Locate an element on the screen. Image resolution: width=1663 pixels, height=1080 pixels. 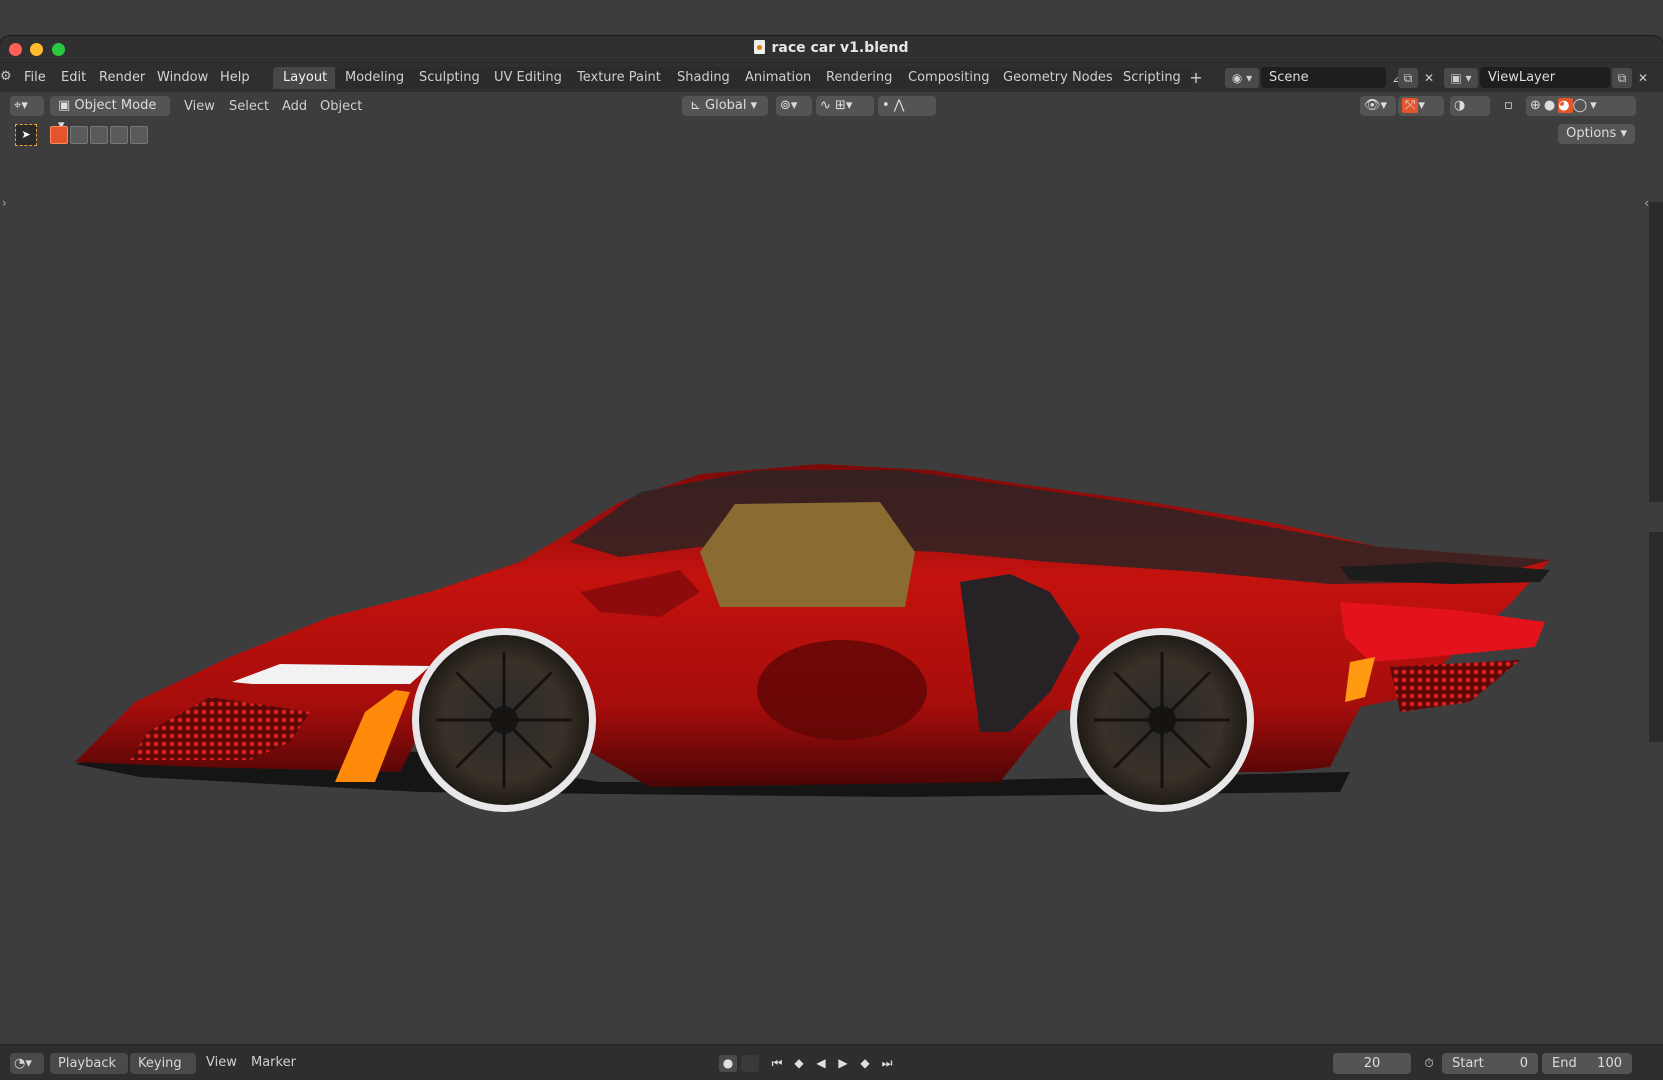
current-frame-field: 20 is located at coordinates (1372, 1063).